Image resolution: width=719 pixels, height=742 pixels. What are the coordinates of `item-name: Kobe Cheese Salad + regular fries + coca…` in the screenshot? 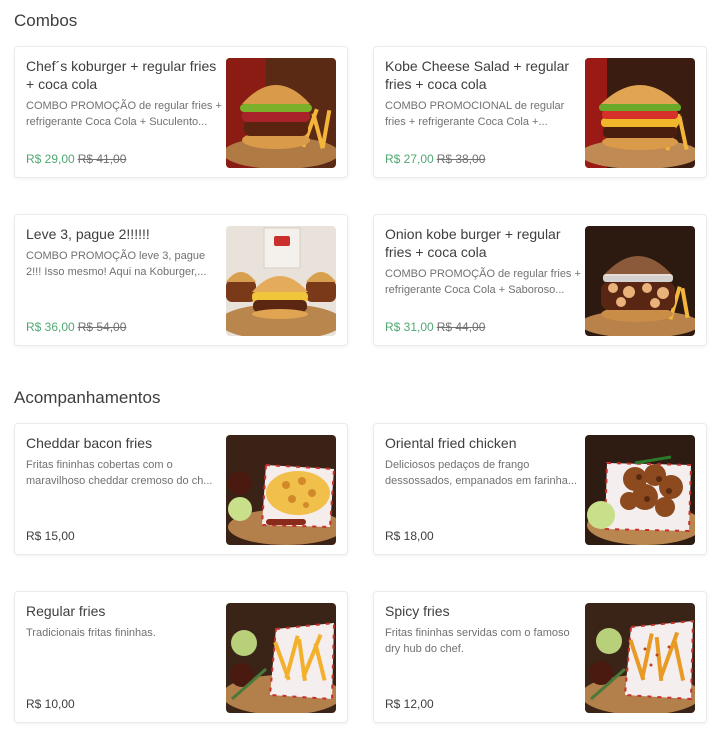 It's located at (477, 75).